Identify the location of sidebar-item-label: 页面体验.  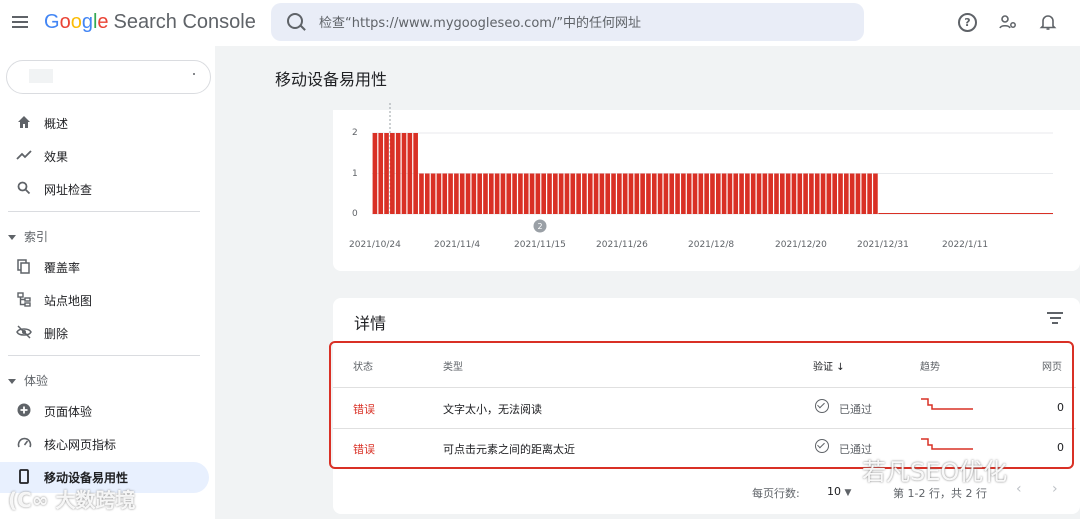
(68, 412).